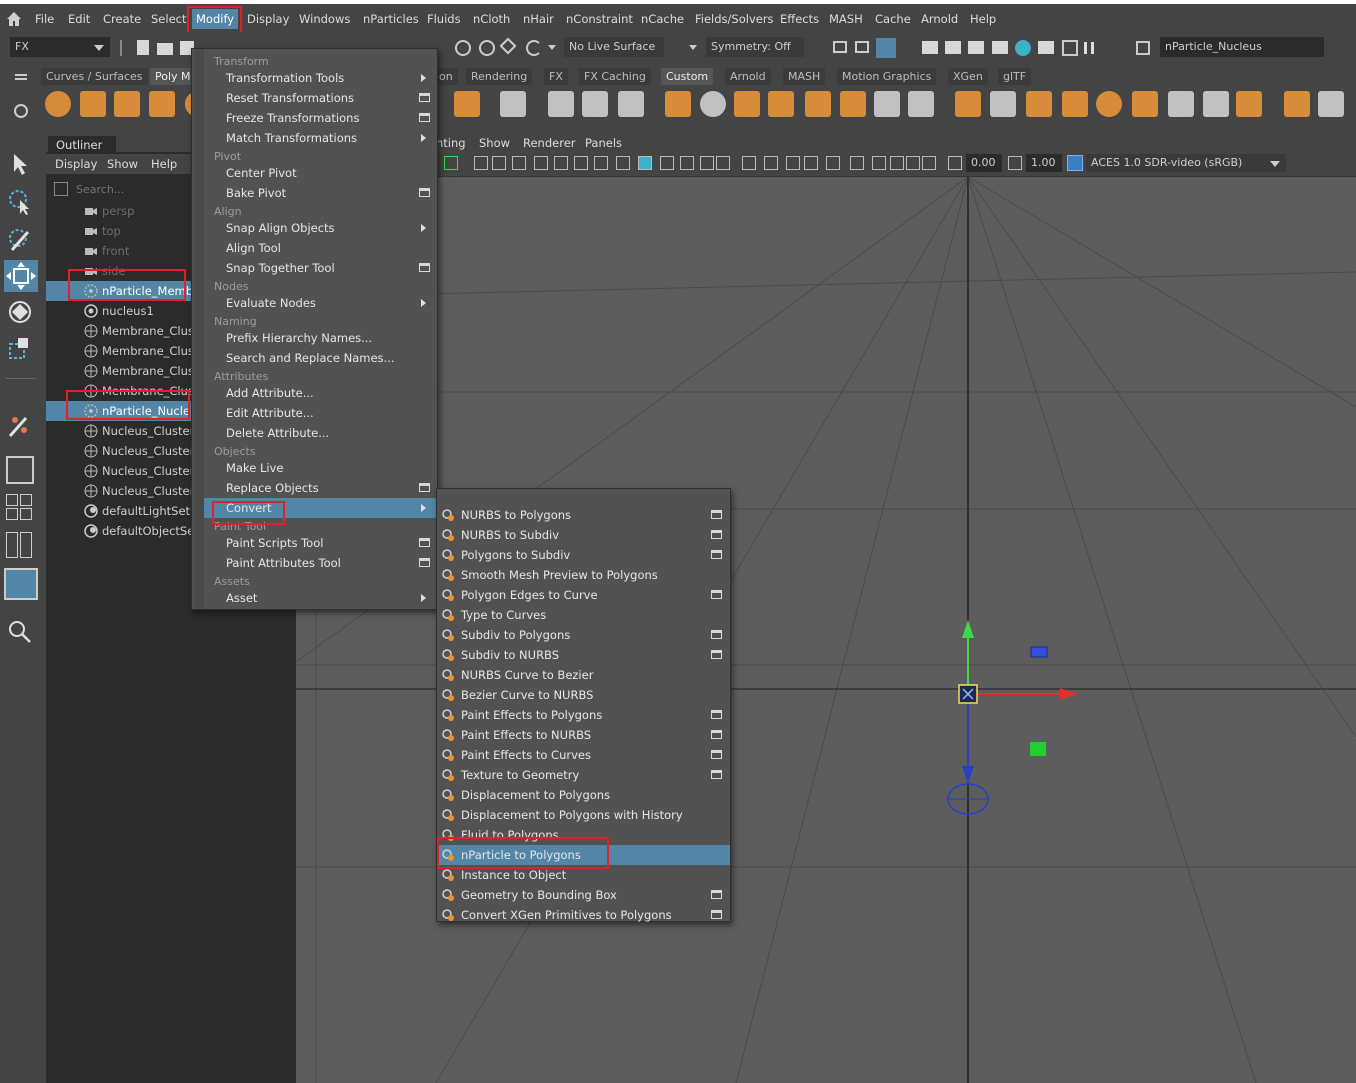 The image size is (1356, 1083). I want to click on convert-item-nurbs-to-polygons: NURBS to Polygons, so click(583, 515).